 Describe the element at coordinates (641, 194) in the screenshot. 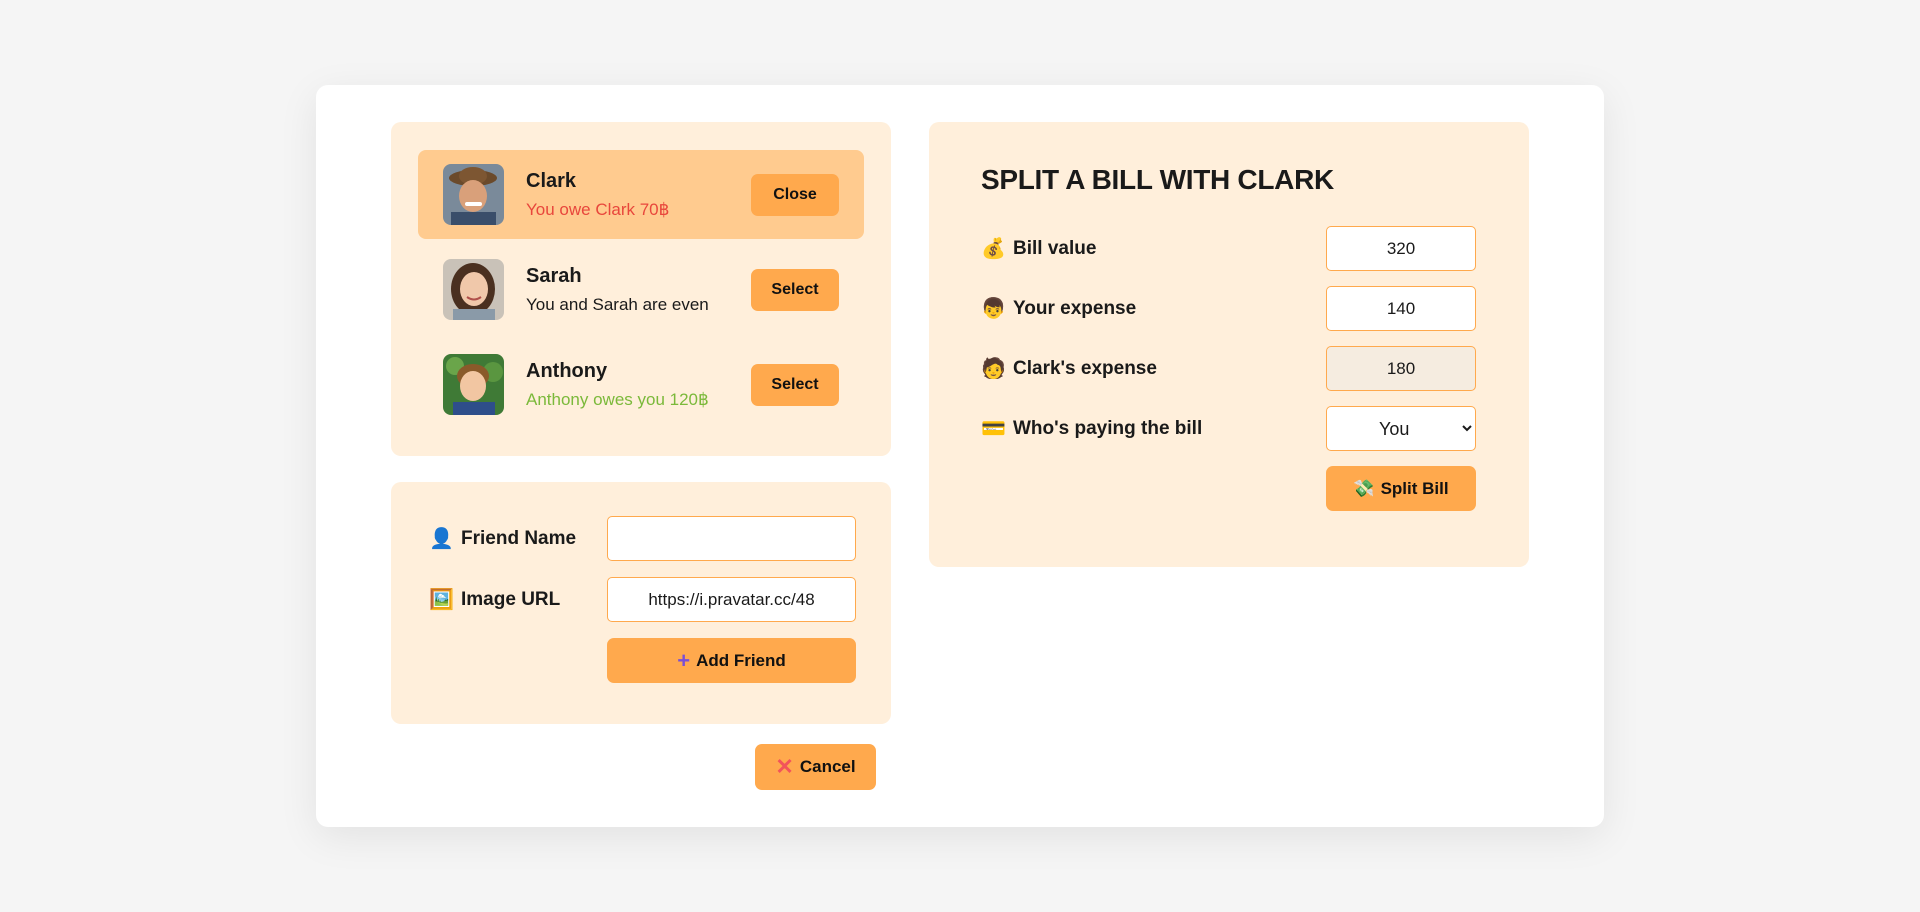

I see `friend-item-clark: Clark You owe Clark 70฿ Close` at that location.